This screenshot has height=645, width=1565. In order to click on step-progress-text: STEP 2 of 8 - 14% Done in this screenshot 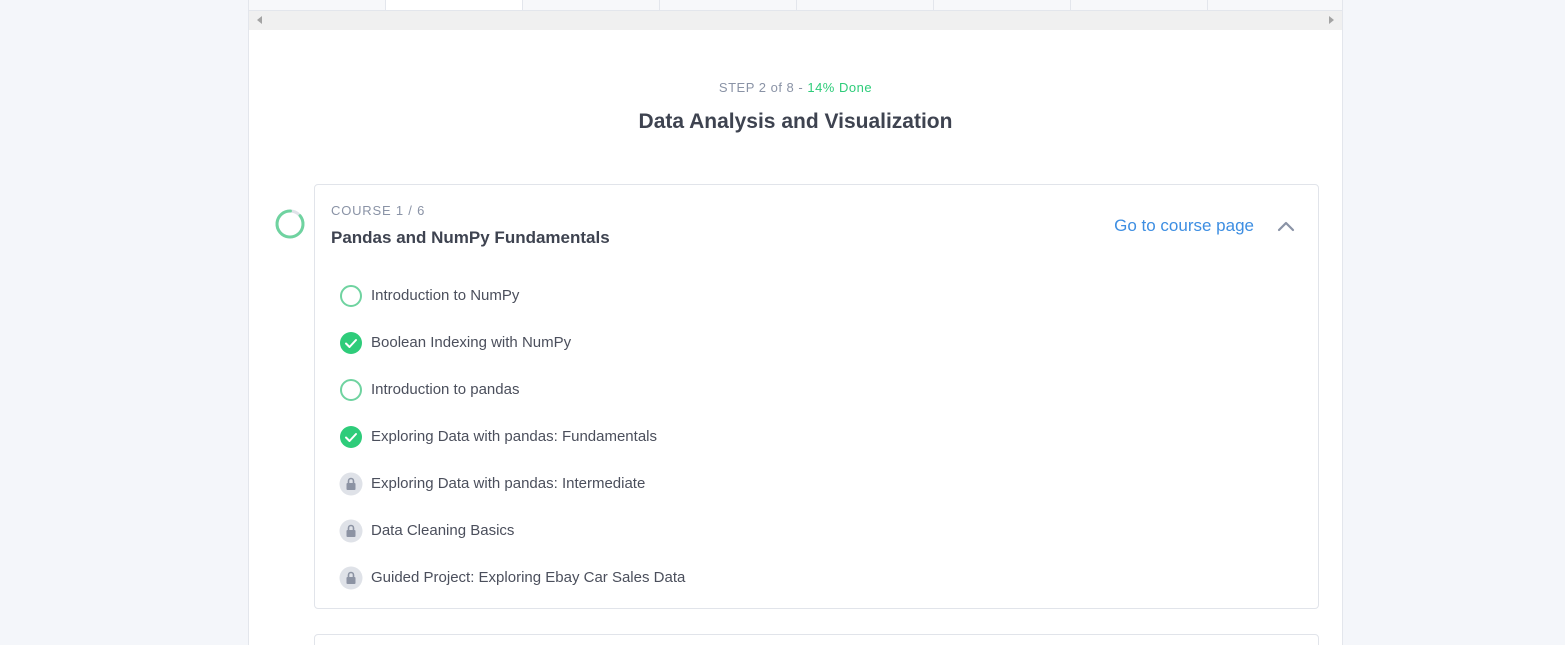, I will do `click(795, 87)`.